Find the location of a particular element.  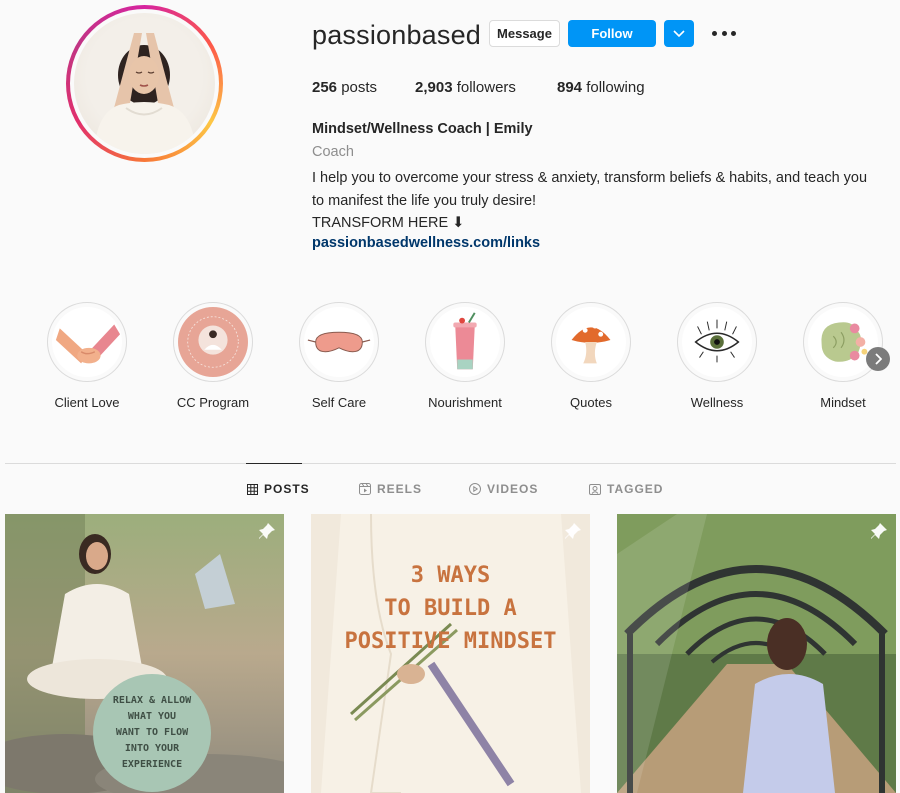

highlight-wellness: Wellness is located at coordinates (717, 362).